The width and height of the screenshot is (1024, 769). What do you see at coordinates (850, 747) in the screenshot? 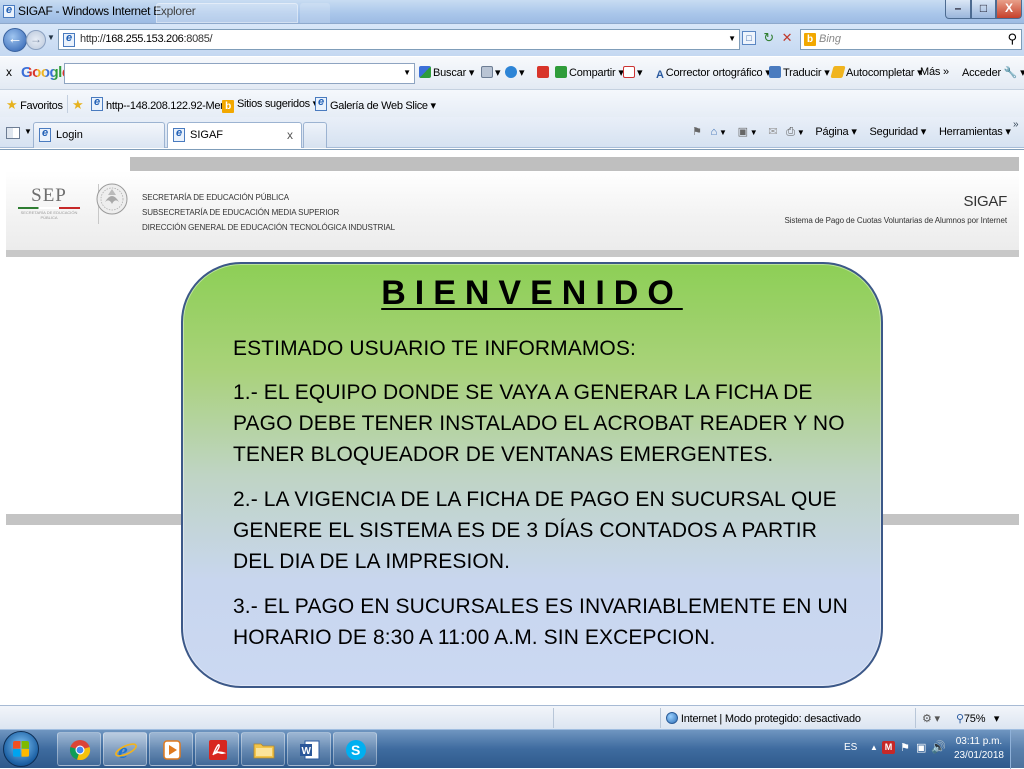
I see `language-indicator: ES` at bounding box center [850, 747].